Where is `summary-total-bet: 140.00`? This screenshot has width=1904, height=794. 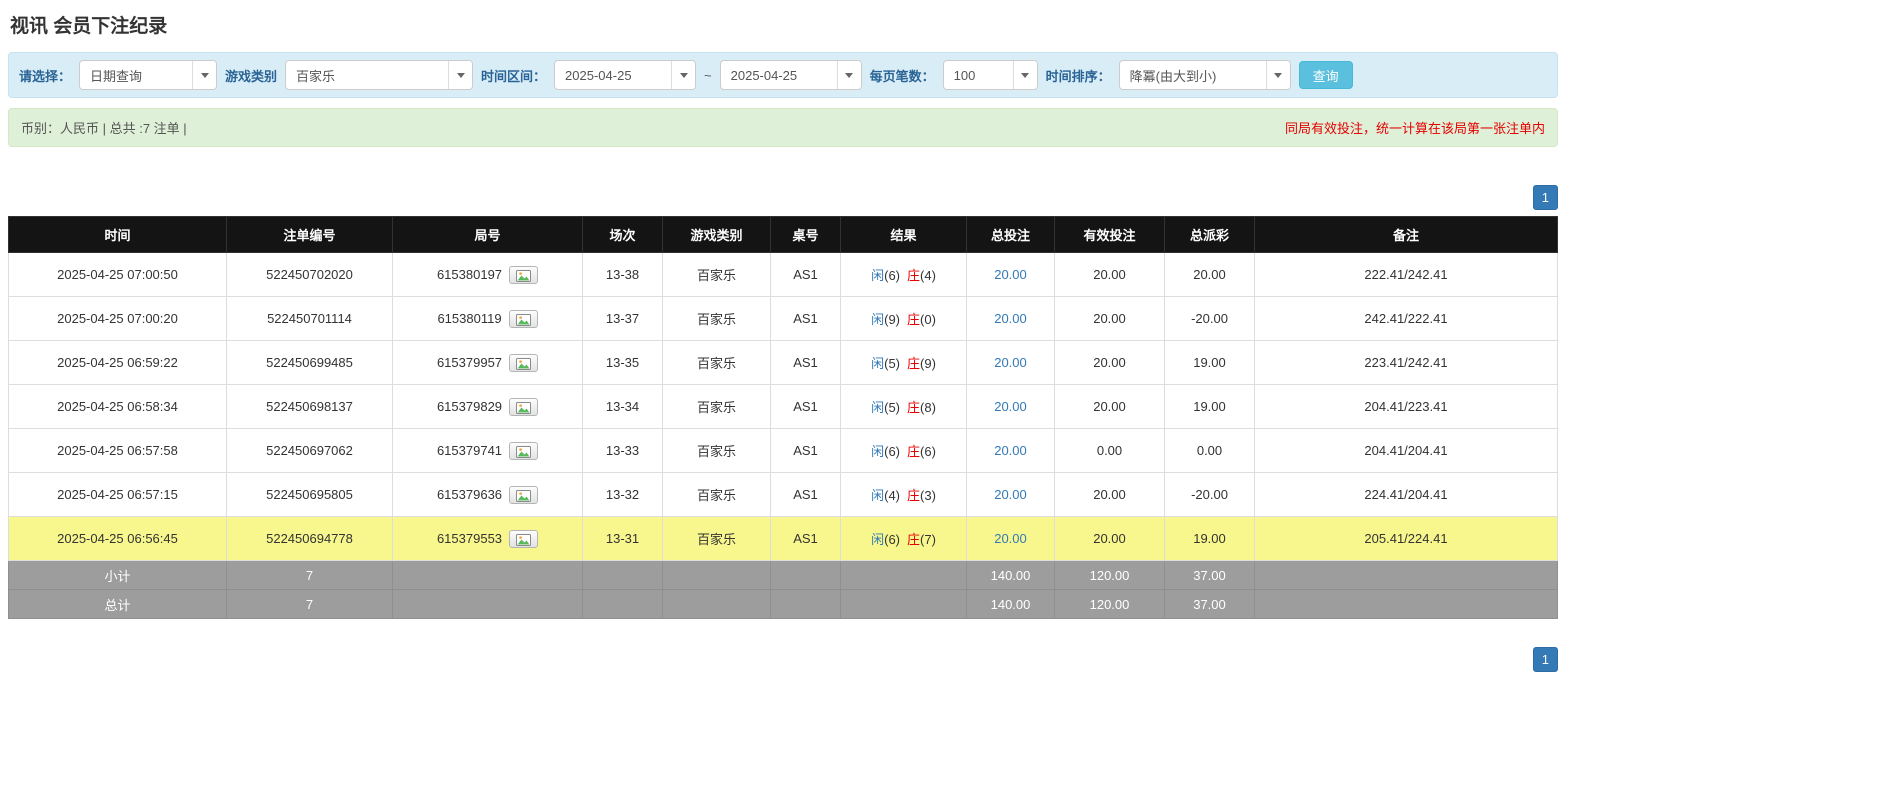
summary-total-bet: 140.00 is located at coordinates (1010, 575).